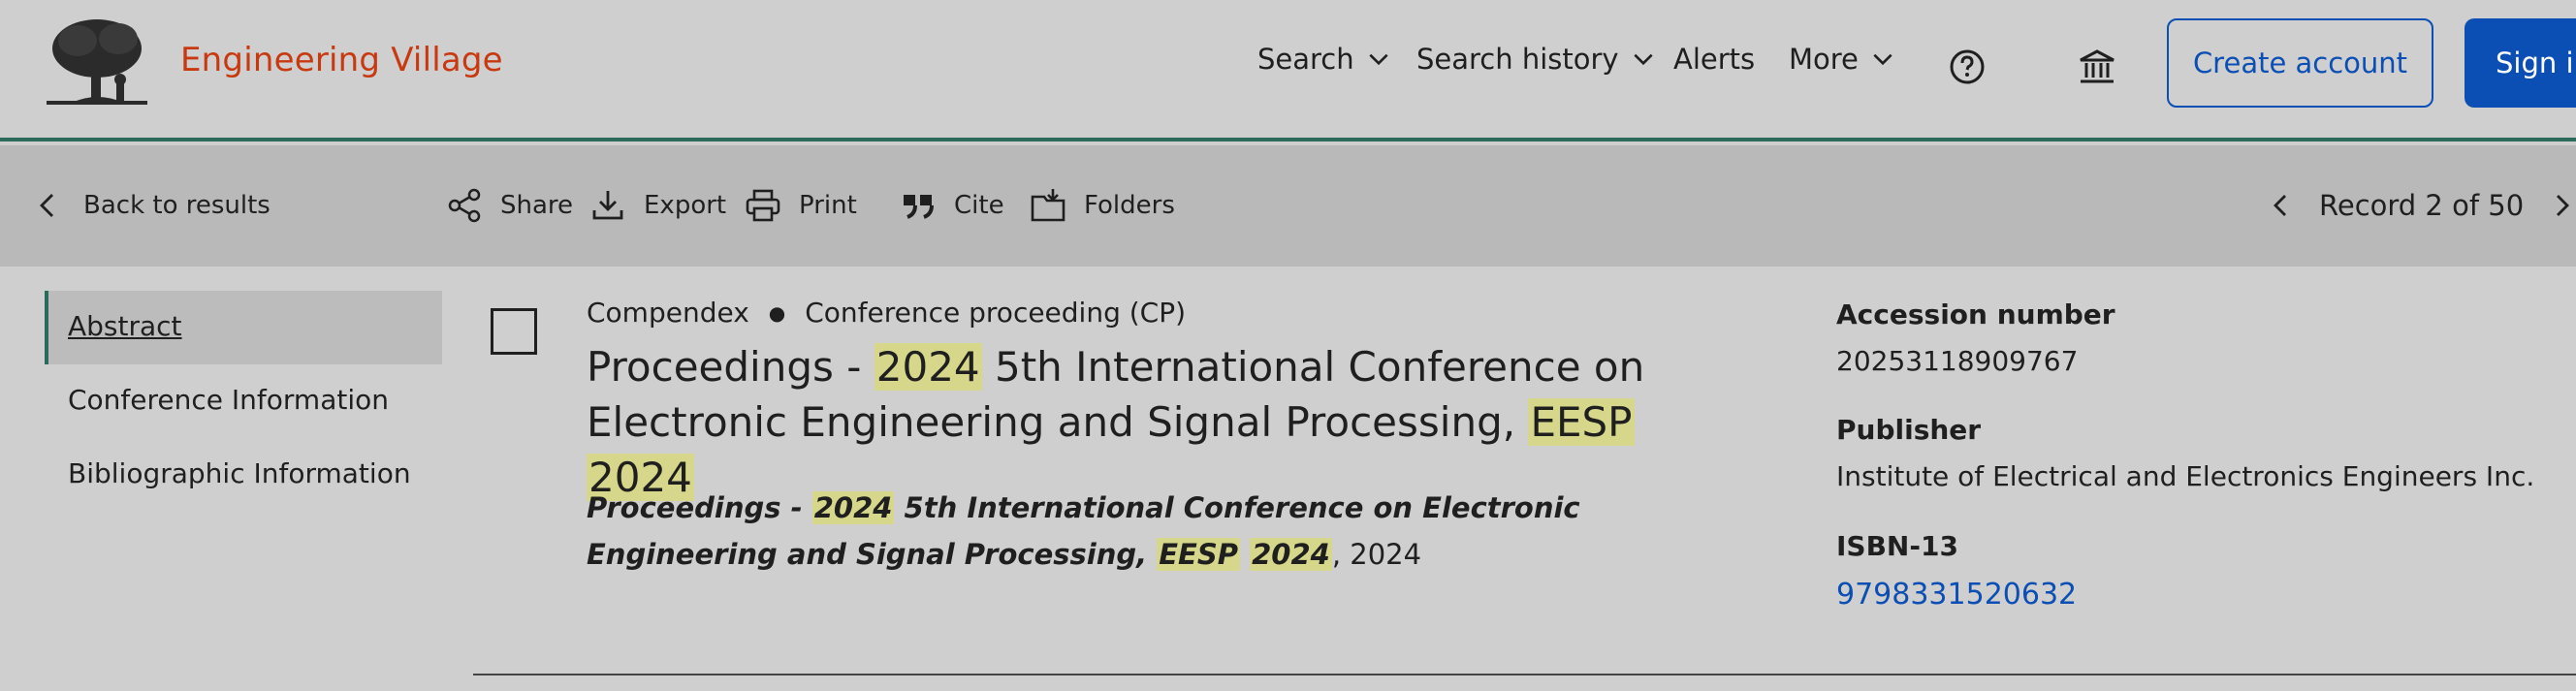  I want to click on publisher-label: Publisher, so click(1909, 430).